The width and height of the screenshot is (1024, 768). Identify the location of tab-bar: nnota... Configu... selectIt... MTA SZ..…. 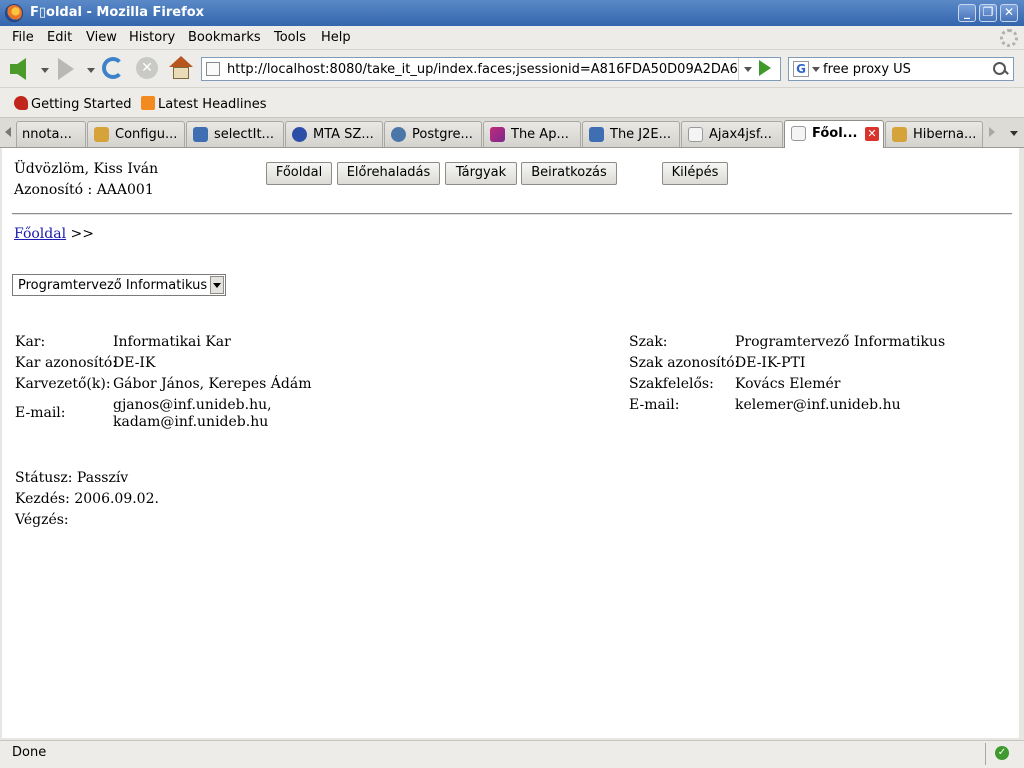
(512, 133).